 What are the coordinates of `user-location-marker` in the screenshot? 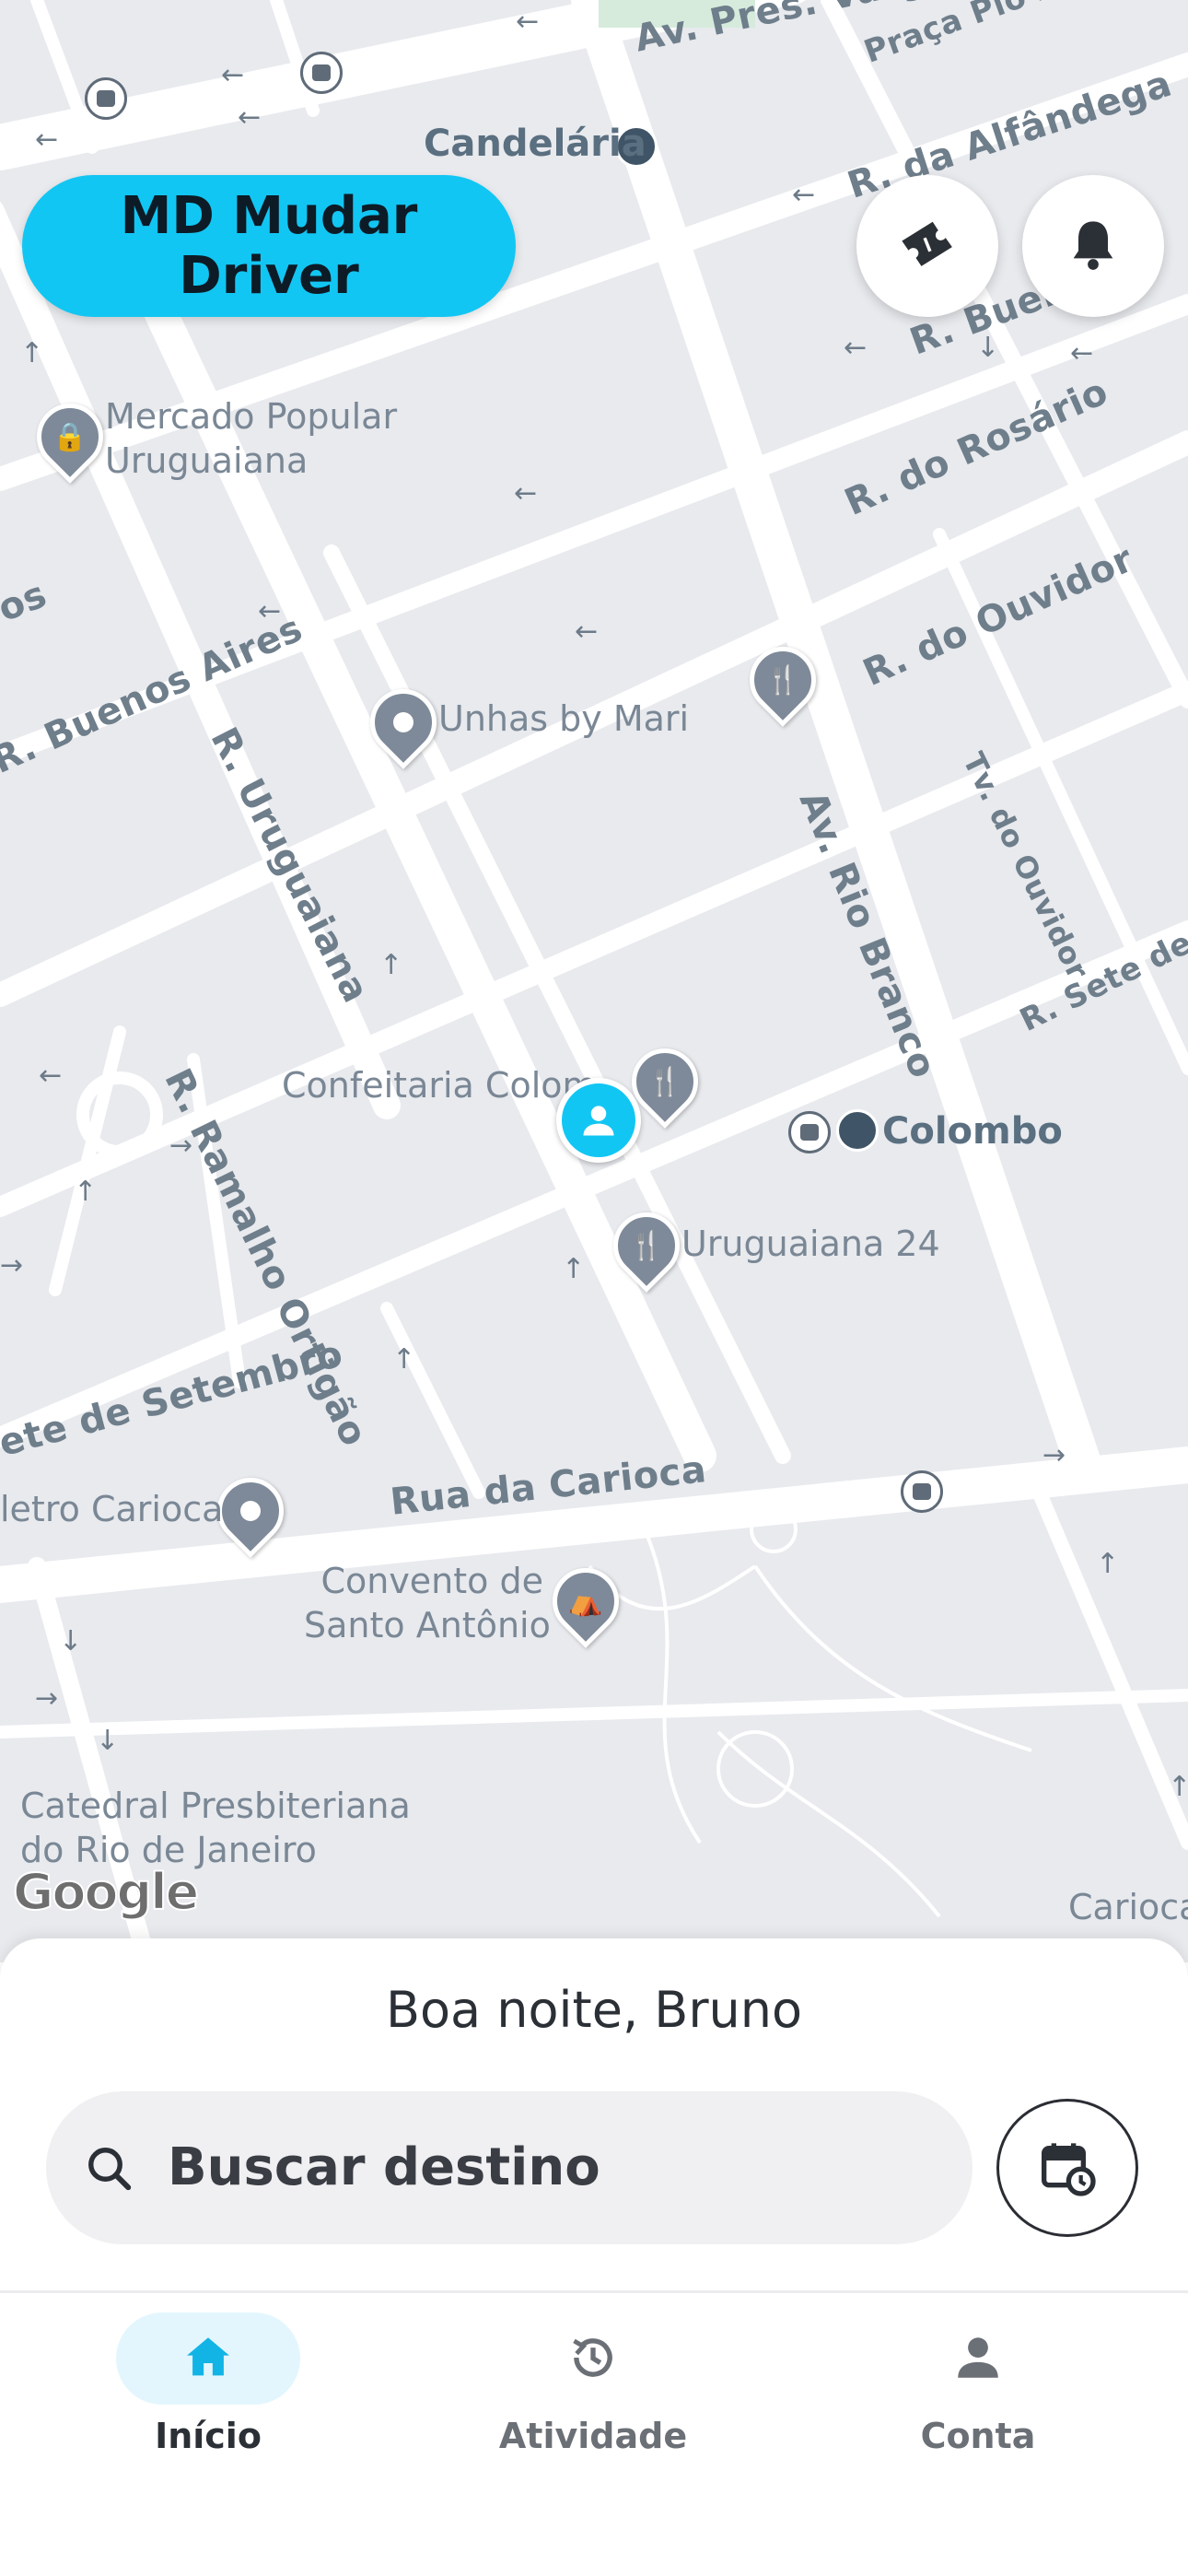 It's located at (598, 1120).